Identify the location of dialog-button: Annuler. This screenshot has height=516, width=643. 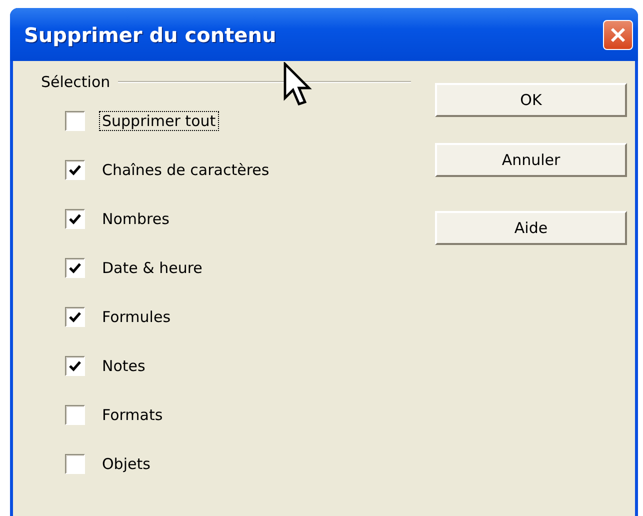
(531, 160).